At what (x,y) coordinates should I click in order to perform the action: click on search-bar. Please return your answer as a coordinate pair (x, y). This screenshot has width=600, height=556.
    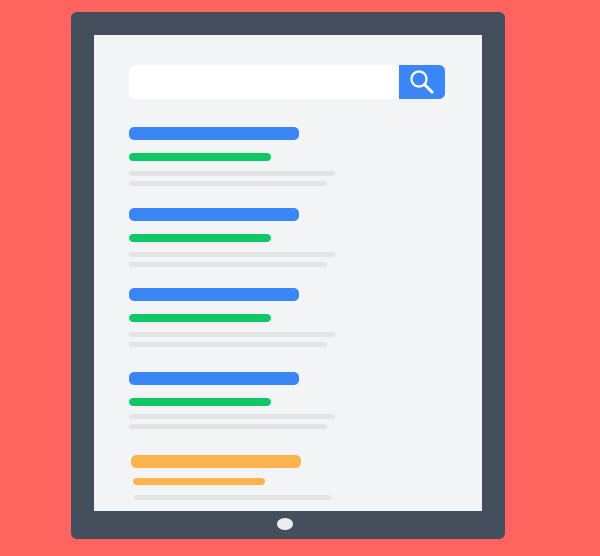
    Looking at the image, I should click on (287, 82).